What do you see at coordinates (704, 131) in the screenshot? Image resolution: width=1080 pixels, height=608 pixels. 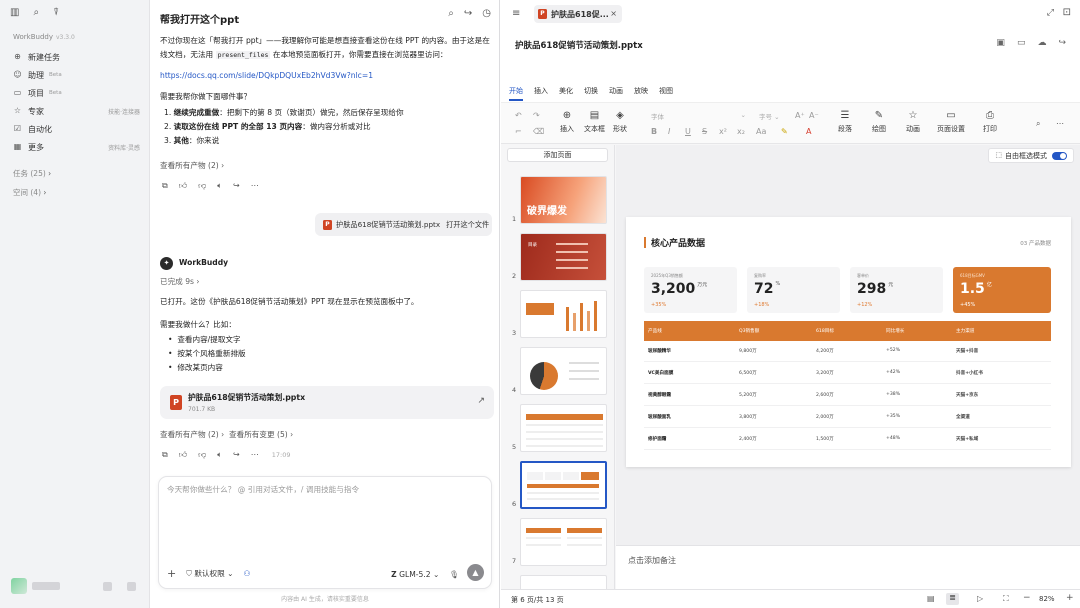 I see `strikethrough-icon: S` at bounding box center [704, 131].